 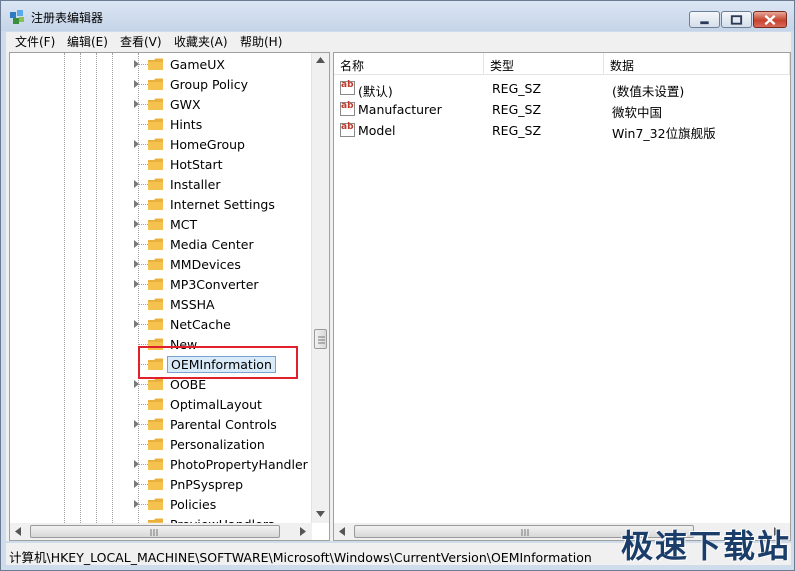 What do you see at coordinates (219, 245) in the screenshot?
I see `tree-node: Media Center` at bounding box center [219, 245].